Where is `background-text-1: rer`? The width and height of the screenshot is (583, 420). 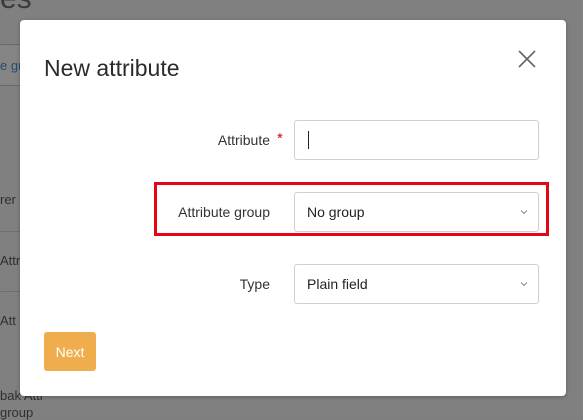
background-text-1: rer is located at coordinates (8, 199).